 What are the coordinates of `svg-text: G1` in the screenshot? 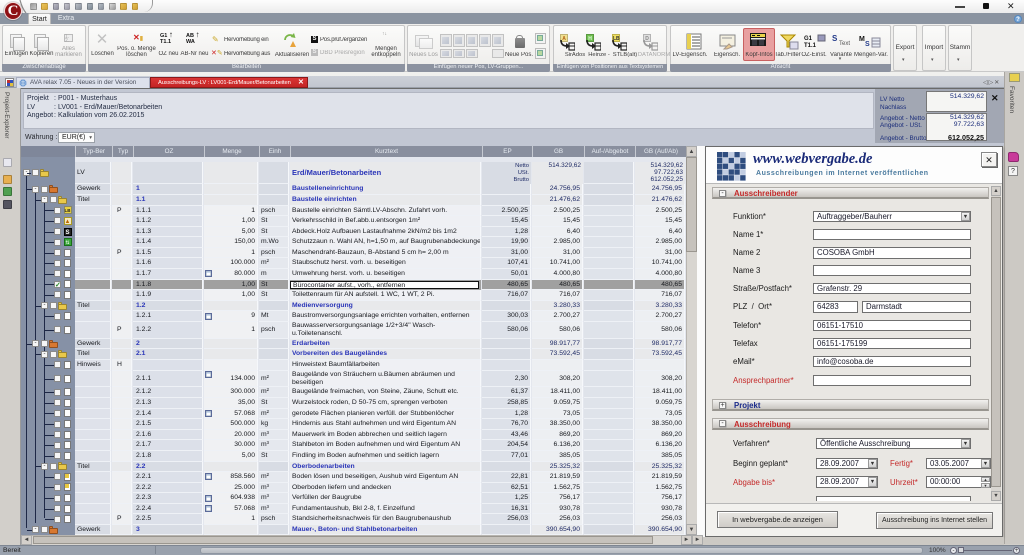 It's located at (808, 39).